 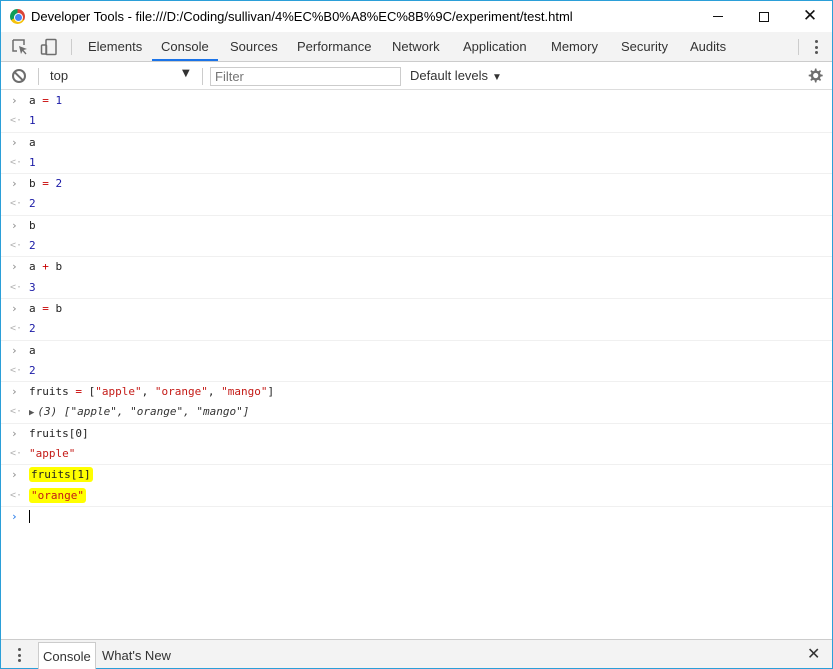 I want to click on device-toolbar-icon, so click(x=49, y=47).